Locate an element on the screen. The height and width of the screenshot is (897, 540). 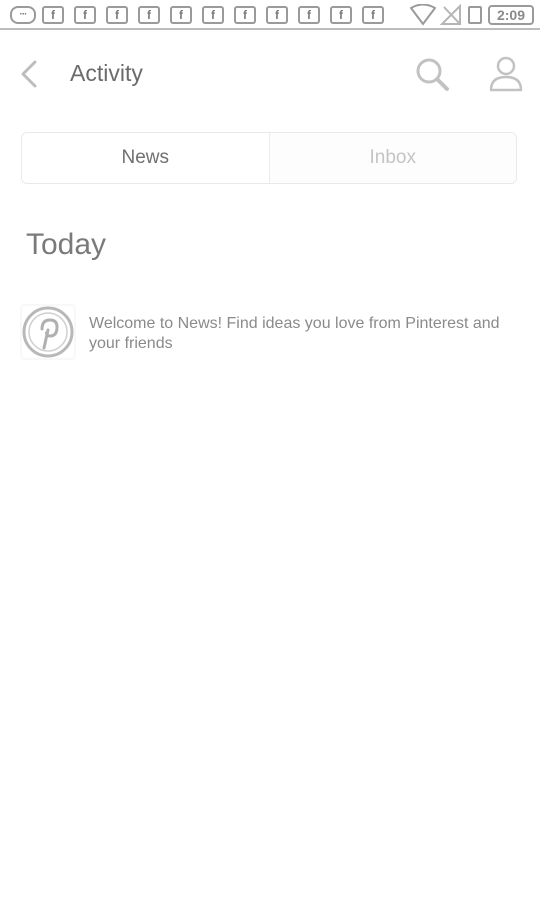
search-icon is located at coordinates (432, 74).